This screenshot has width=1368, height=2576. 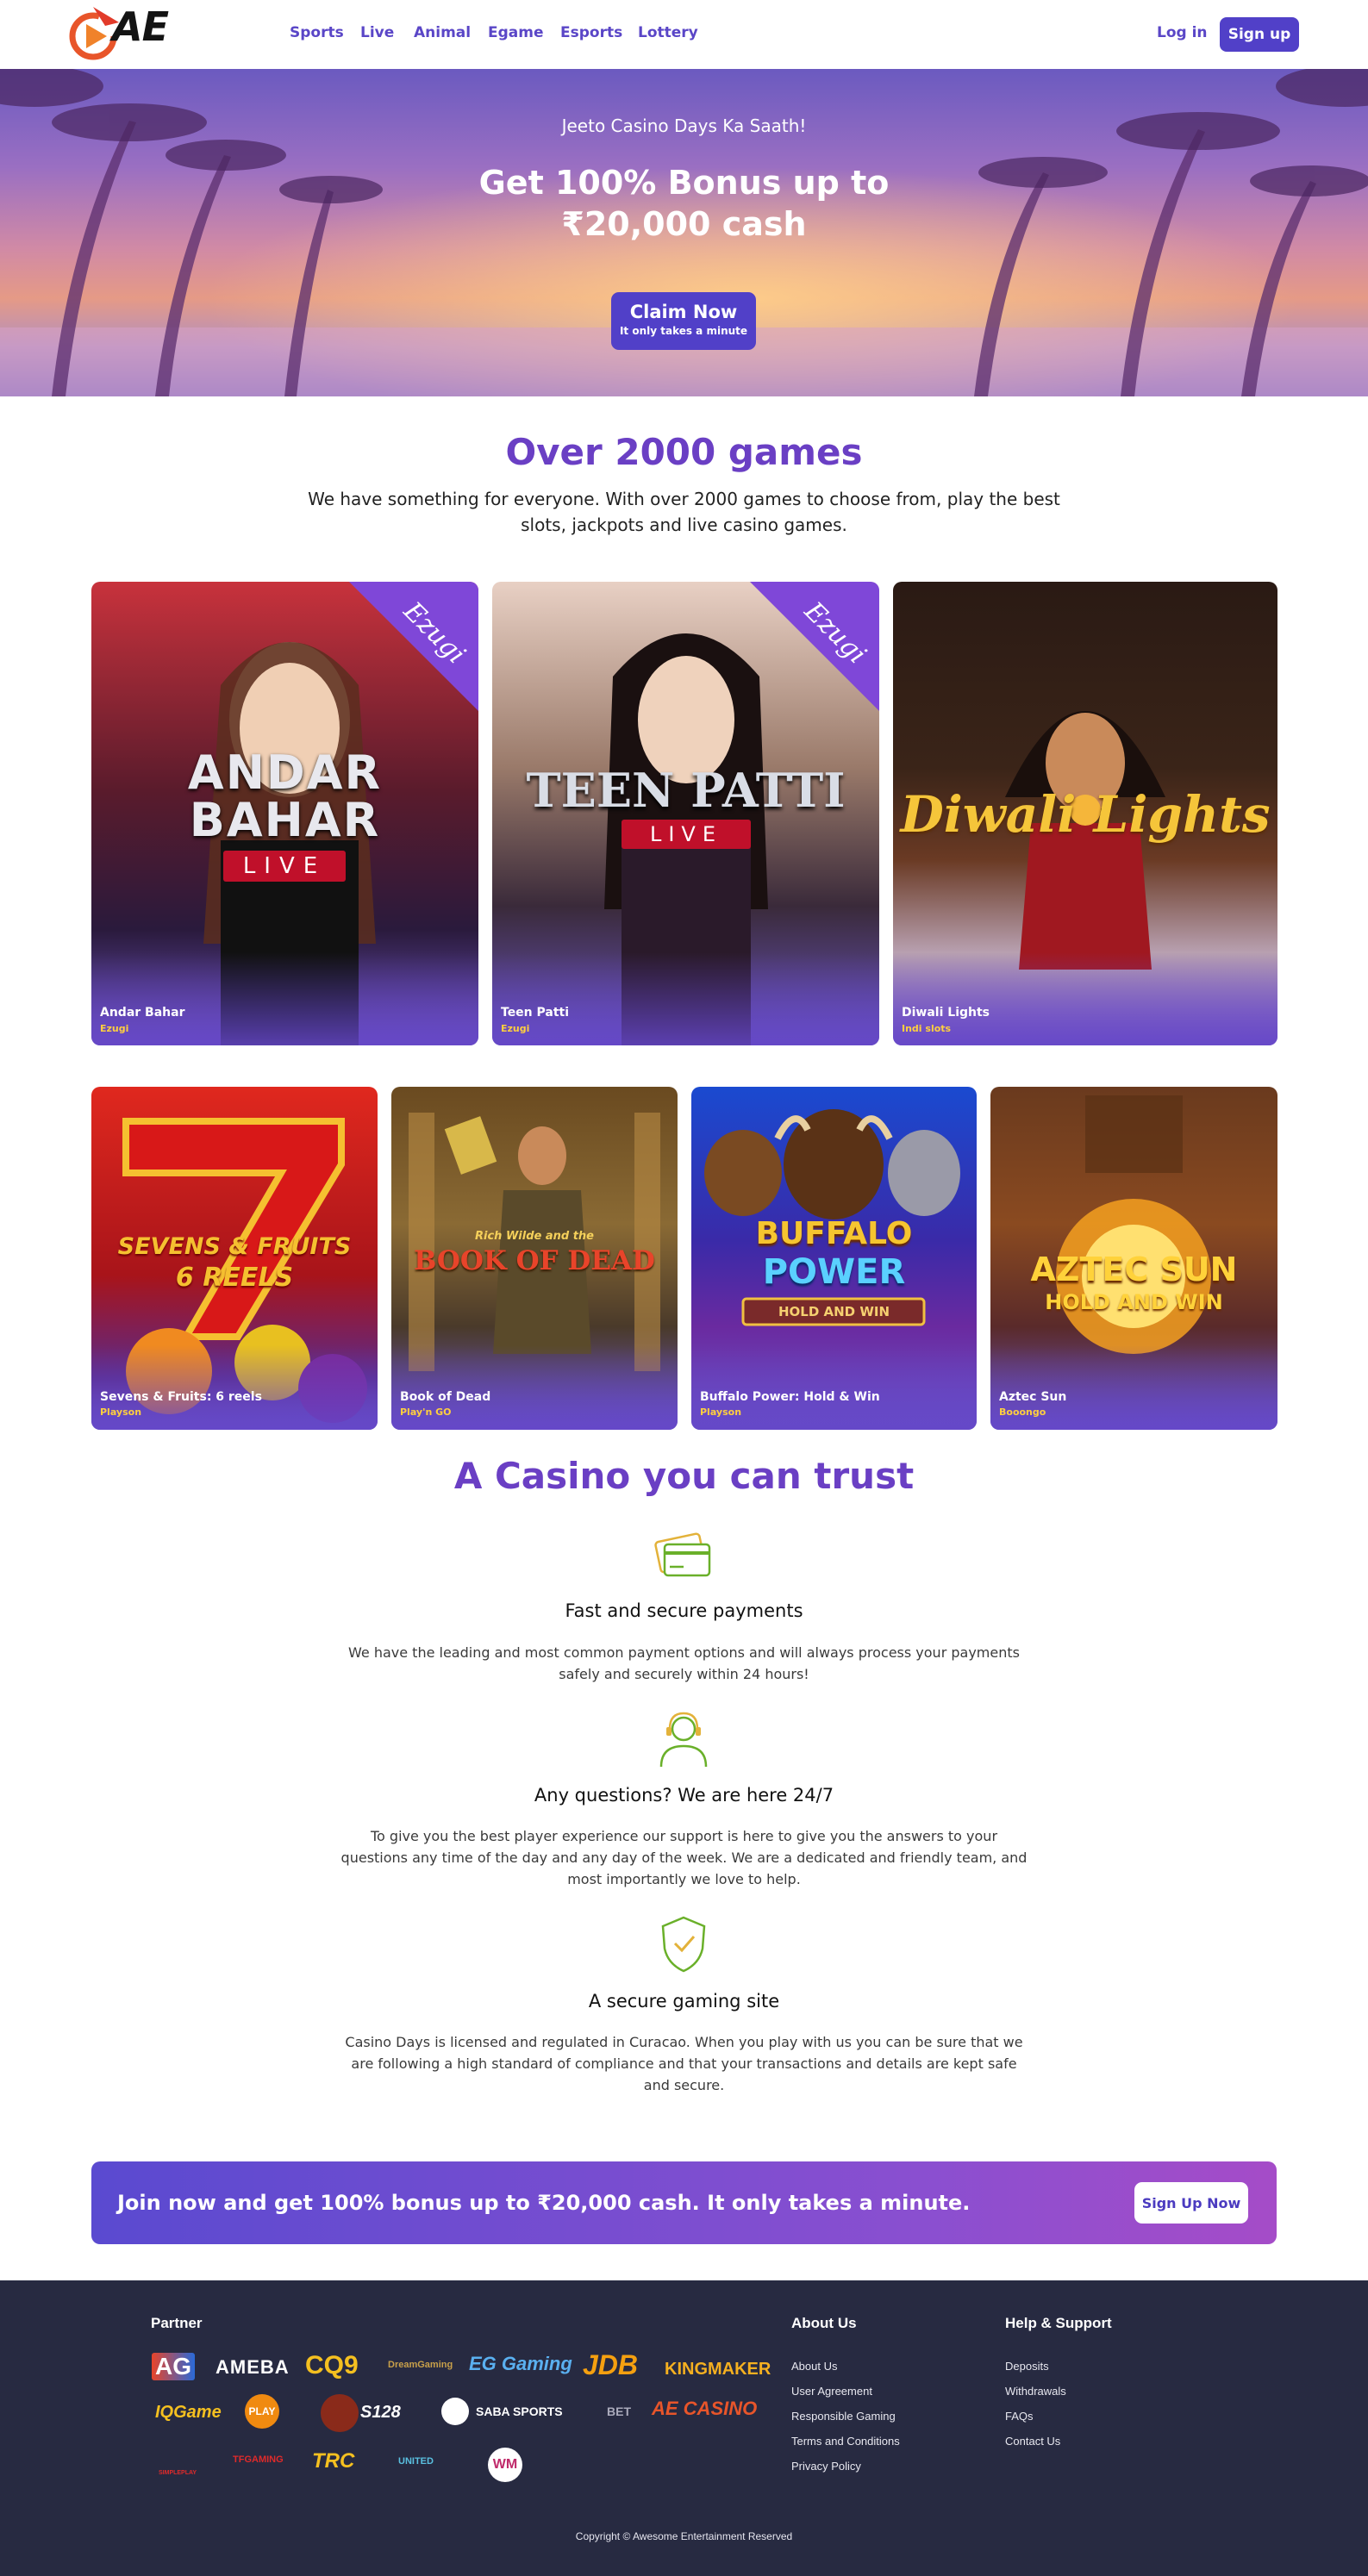 What do you see at coordinates (141, 26) in the screenshot?
I see `logo-text: AE` at bounding box center [141, 26].